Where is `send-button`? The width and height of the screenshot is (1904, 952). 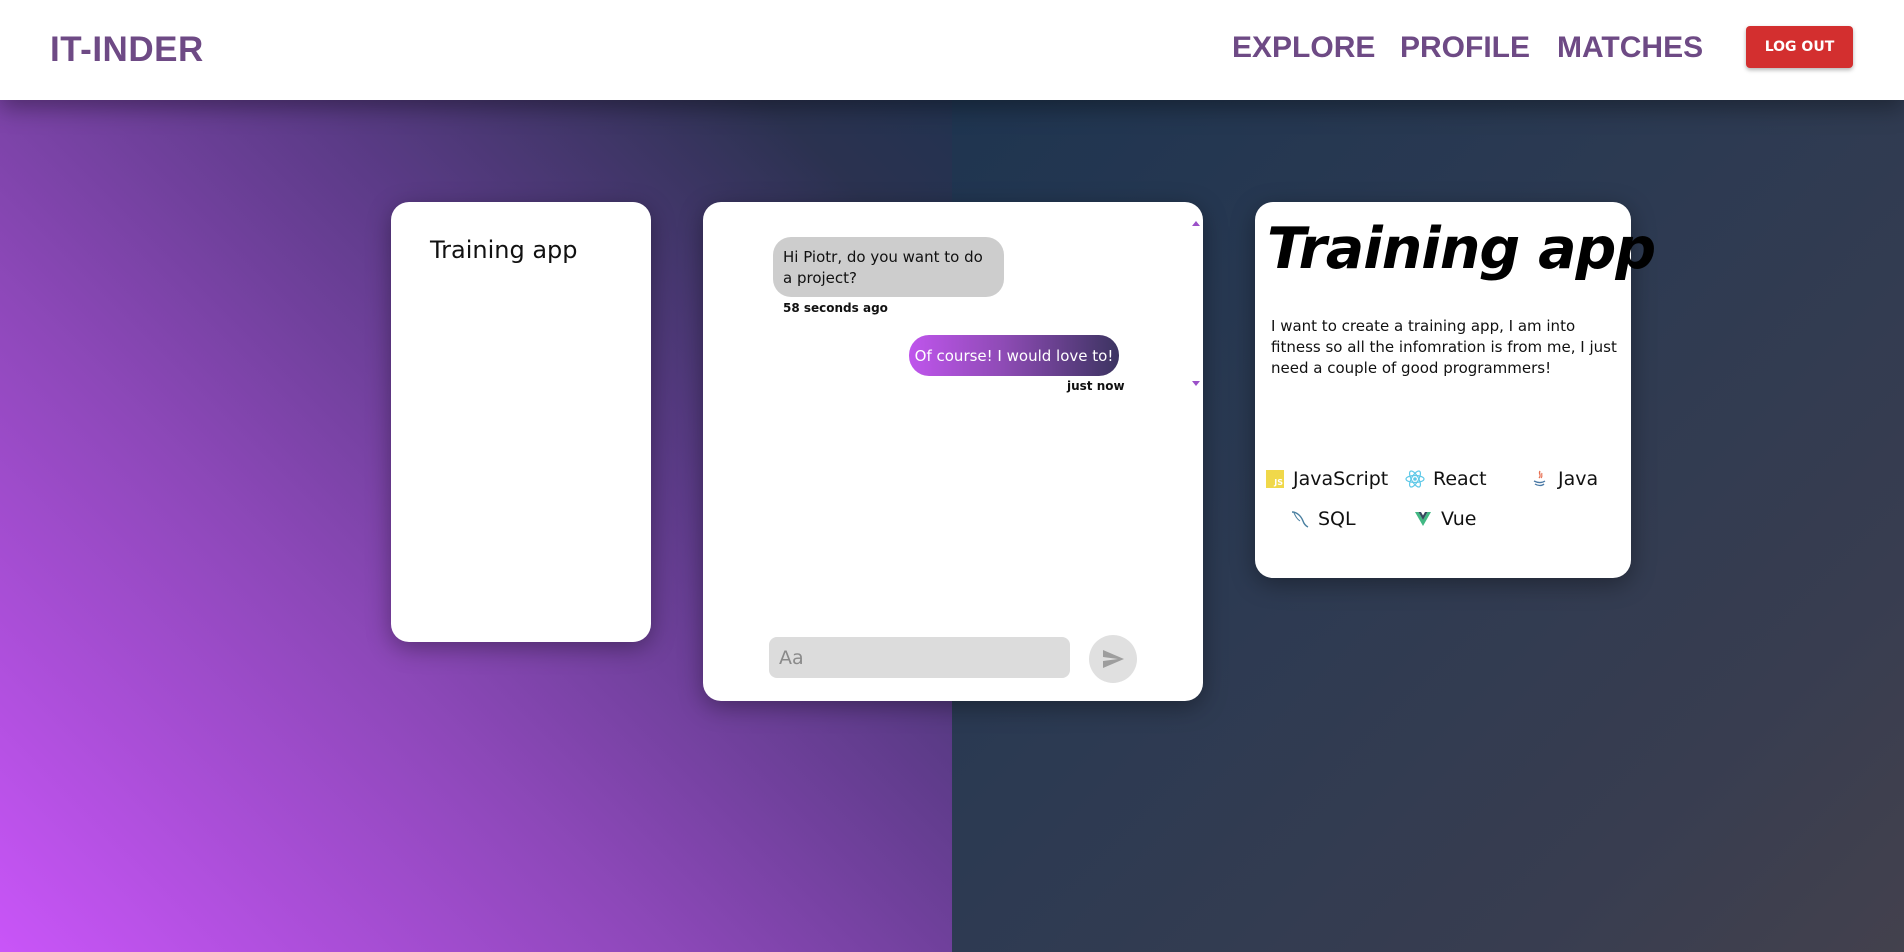 send-button is located at coordinates (1113, 659).